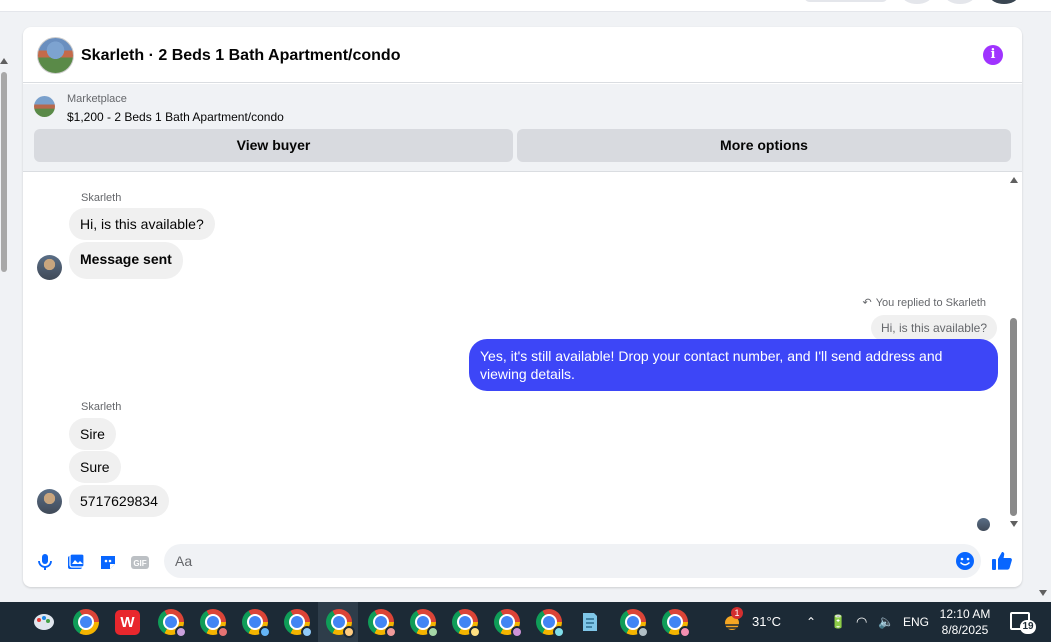 The image size is (1051, 642). I want to click on incoming-message: Sure, so click(95, 467).